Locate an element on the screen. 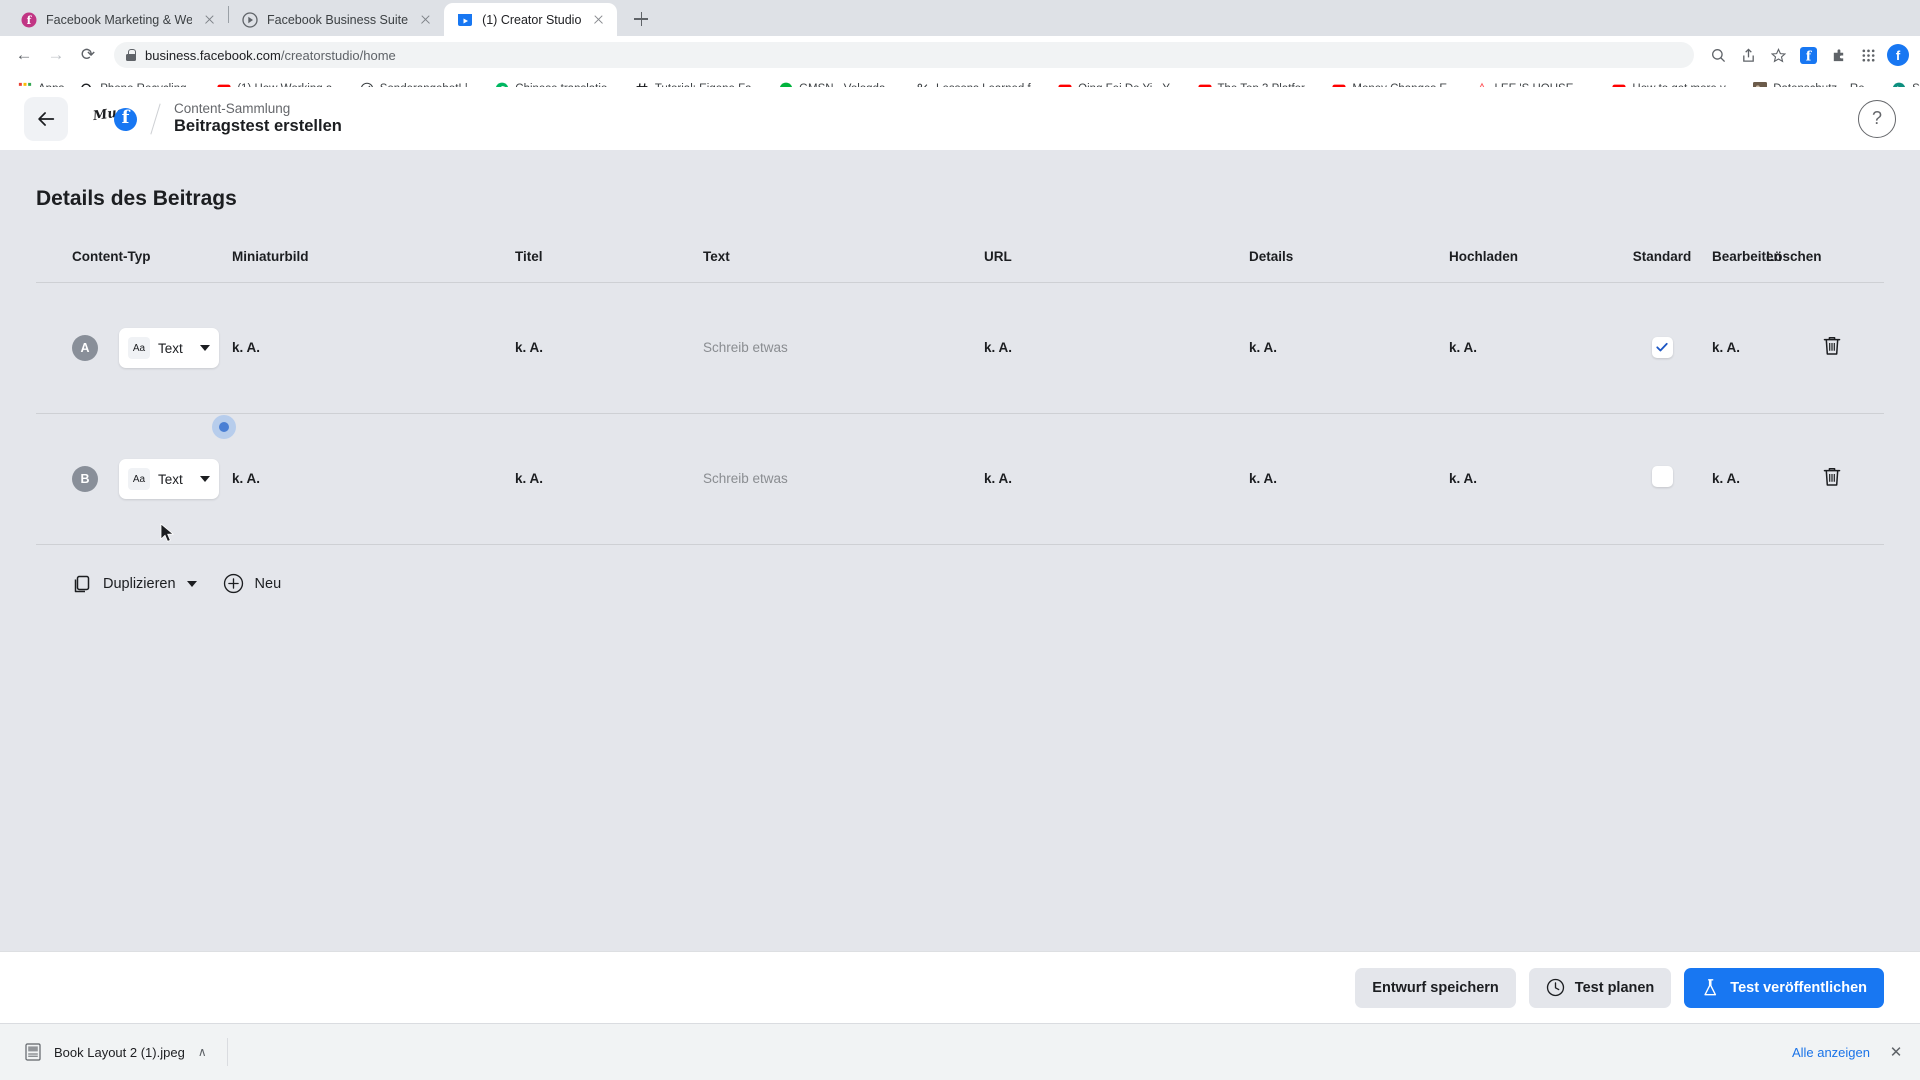 The image size is (1920, 1080). cell-delete is located at coordinates (1832, 479).